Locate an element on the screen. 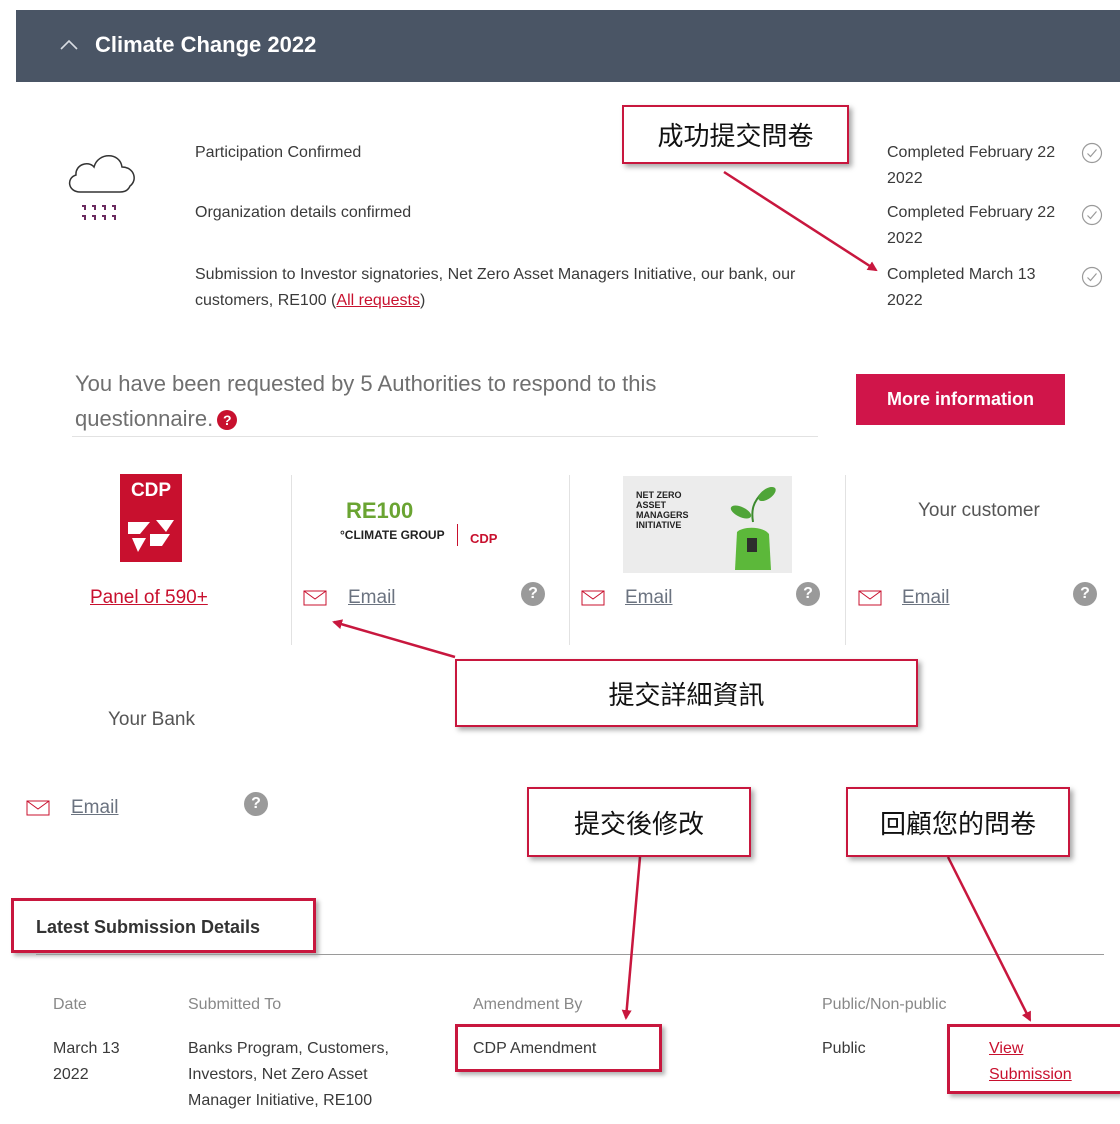 This screenshot has width=1120, height=1124. bank-email-link: Email is located at coordinates (95, 808).